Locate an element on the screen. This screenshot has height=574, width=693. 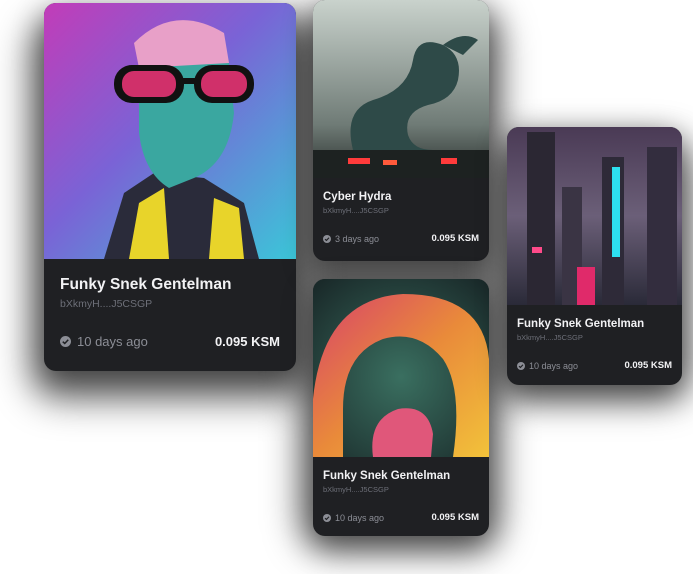
nft-artwork-neon-city is located at coordinates (594, 216).